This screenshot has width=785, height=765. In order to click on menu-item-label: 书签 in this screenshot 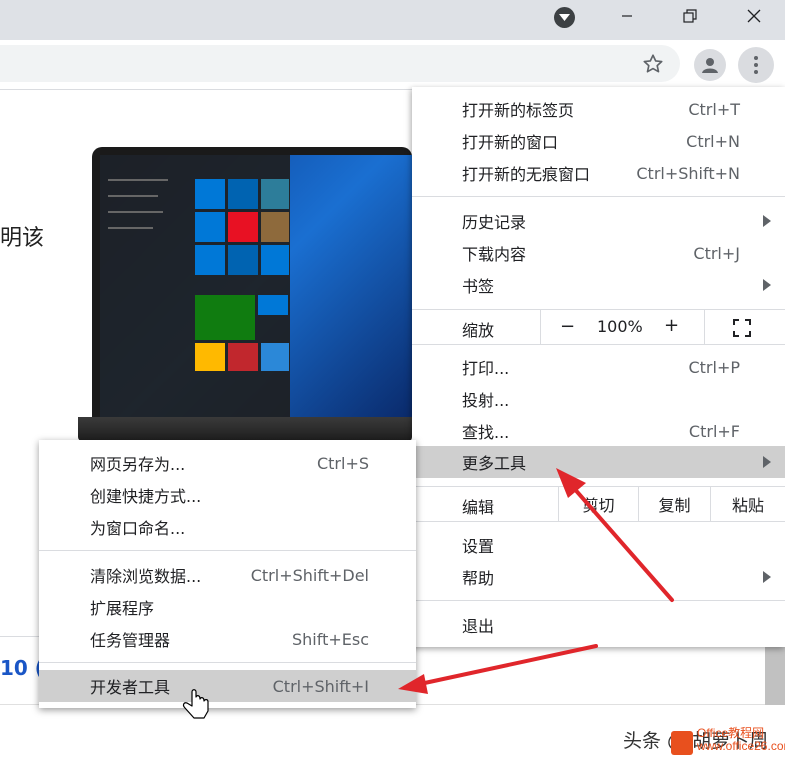, I will do `click(478, 286)`.